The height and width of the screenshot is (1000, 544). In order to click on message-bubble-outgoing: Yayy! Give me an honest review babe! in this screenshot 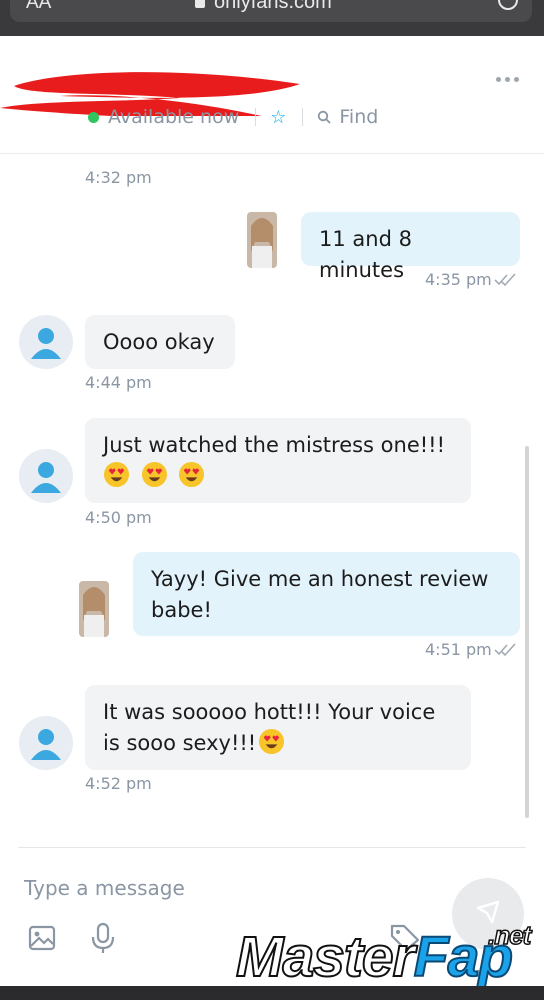, I will do `click(326, 594)`.